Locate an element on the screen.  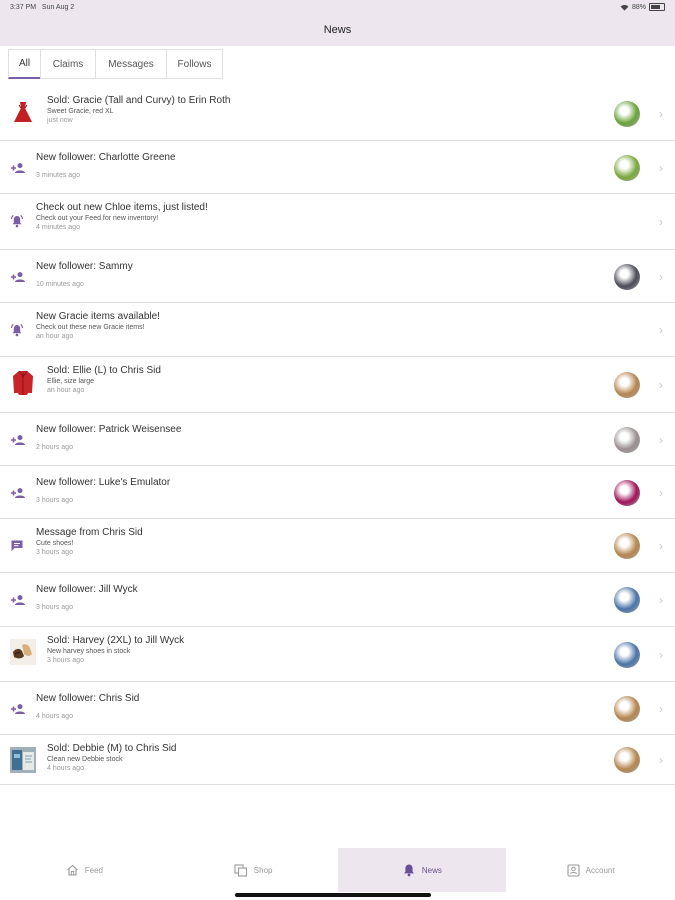
bottom-tab-news: News is located at coordinates (422, 870).